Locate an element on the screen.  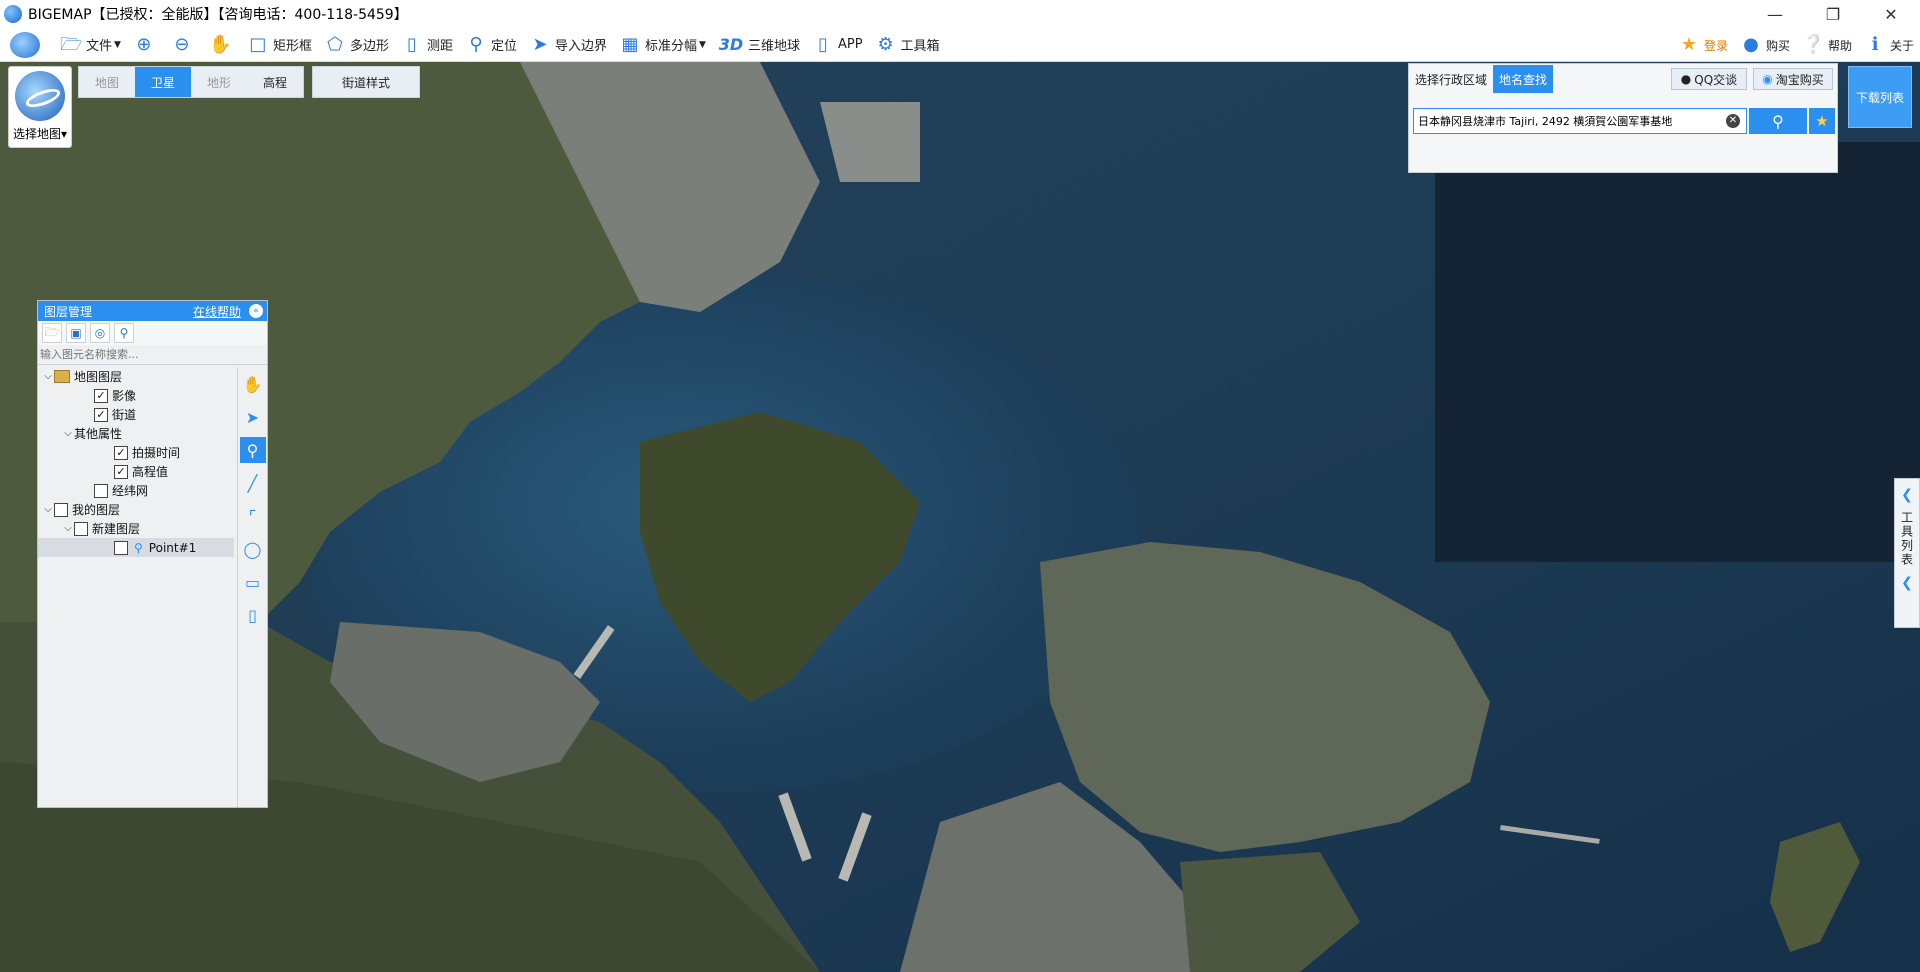
layer-tree-item: ⌵ 地图图层 is located at coordinates (136, 376).